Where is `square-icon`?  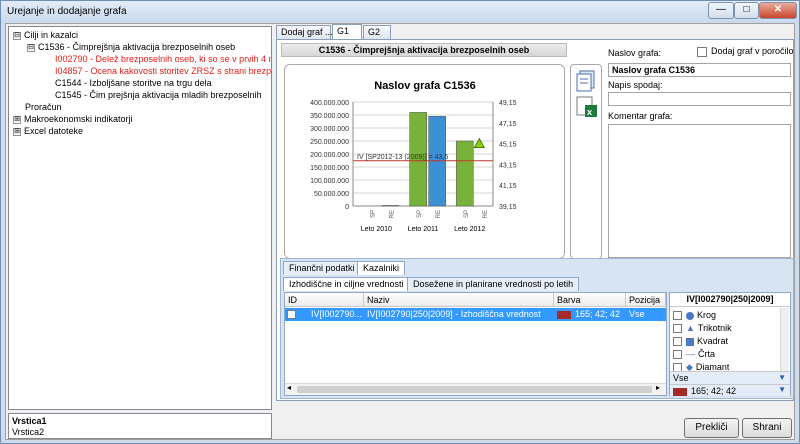 square-icon is located at coordinates (690, 341).